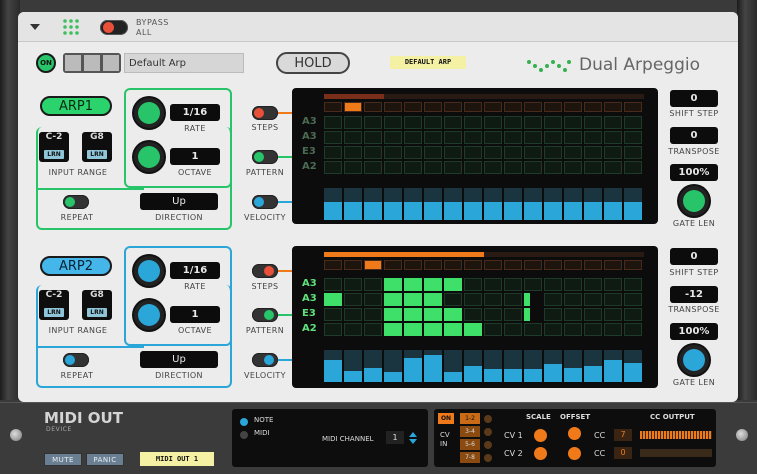 This screenshot has width=757, height=474. Describe the element at coordinates (179, 359) in the screenshot. I see `arp2-direction-display: Up` at that location.